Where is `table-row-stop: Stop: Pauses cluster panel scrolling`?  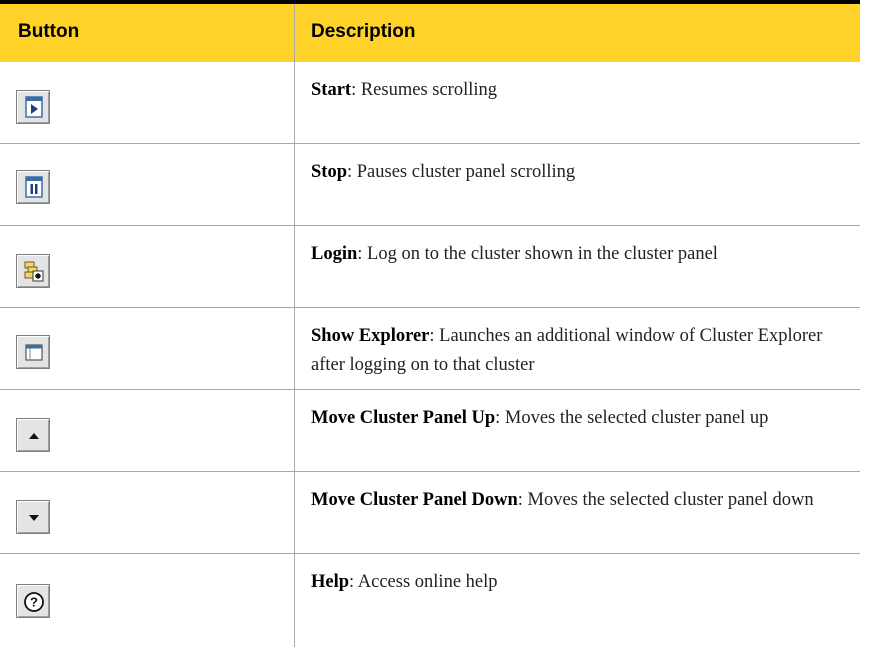 table-row-stop: Stop: Pauses cluster panel scrolling is located at coordinates (430, 185).